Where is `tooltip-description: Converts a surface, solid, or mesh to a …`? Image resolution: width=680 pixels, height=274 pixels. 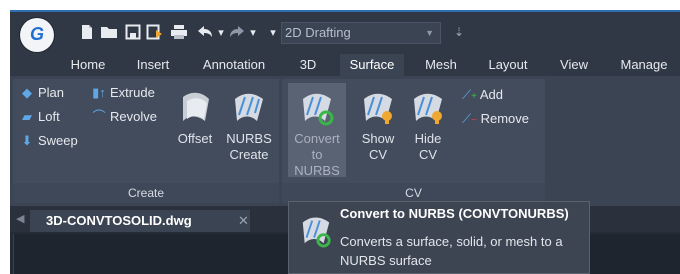 tooltip-description: Converts a surface, solid, or mesh to a … is located at coordinates (451, 251).